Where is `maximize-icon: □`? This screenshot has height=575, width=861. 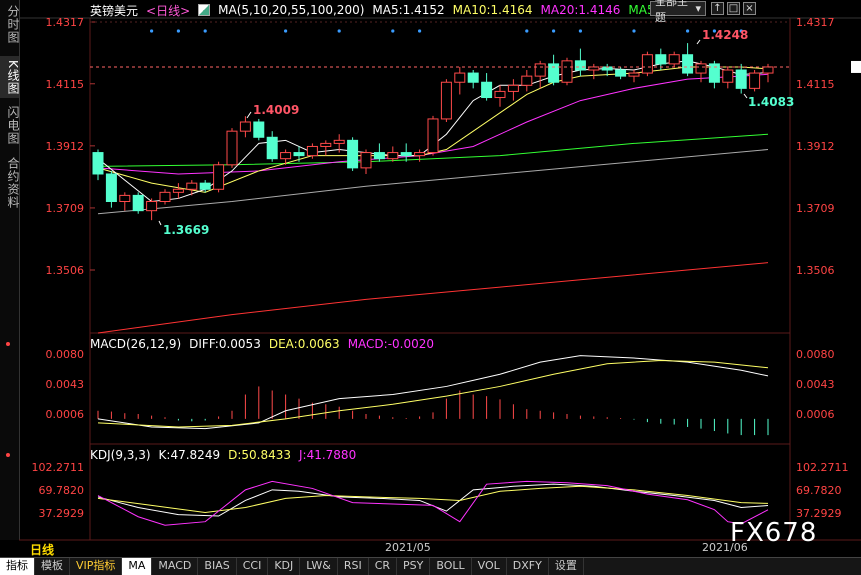 maximize-icon: □ is located at coordinates (733, 8).